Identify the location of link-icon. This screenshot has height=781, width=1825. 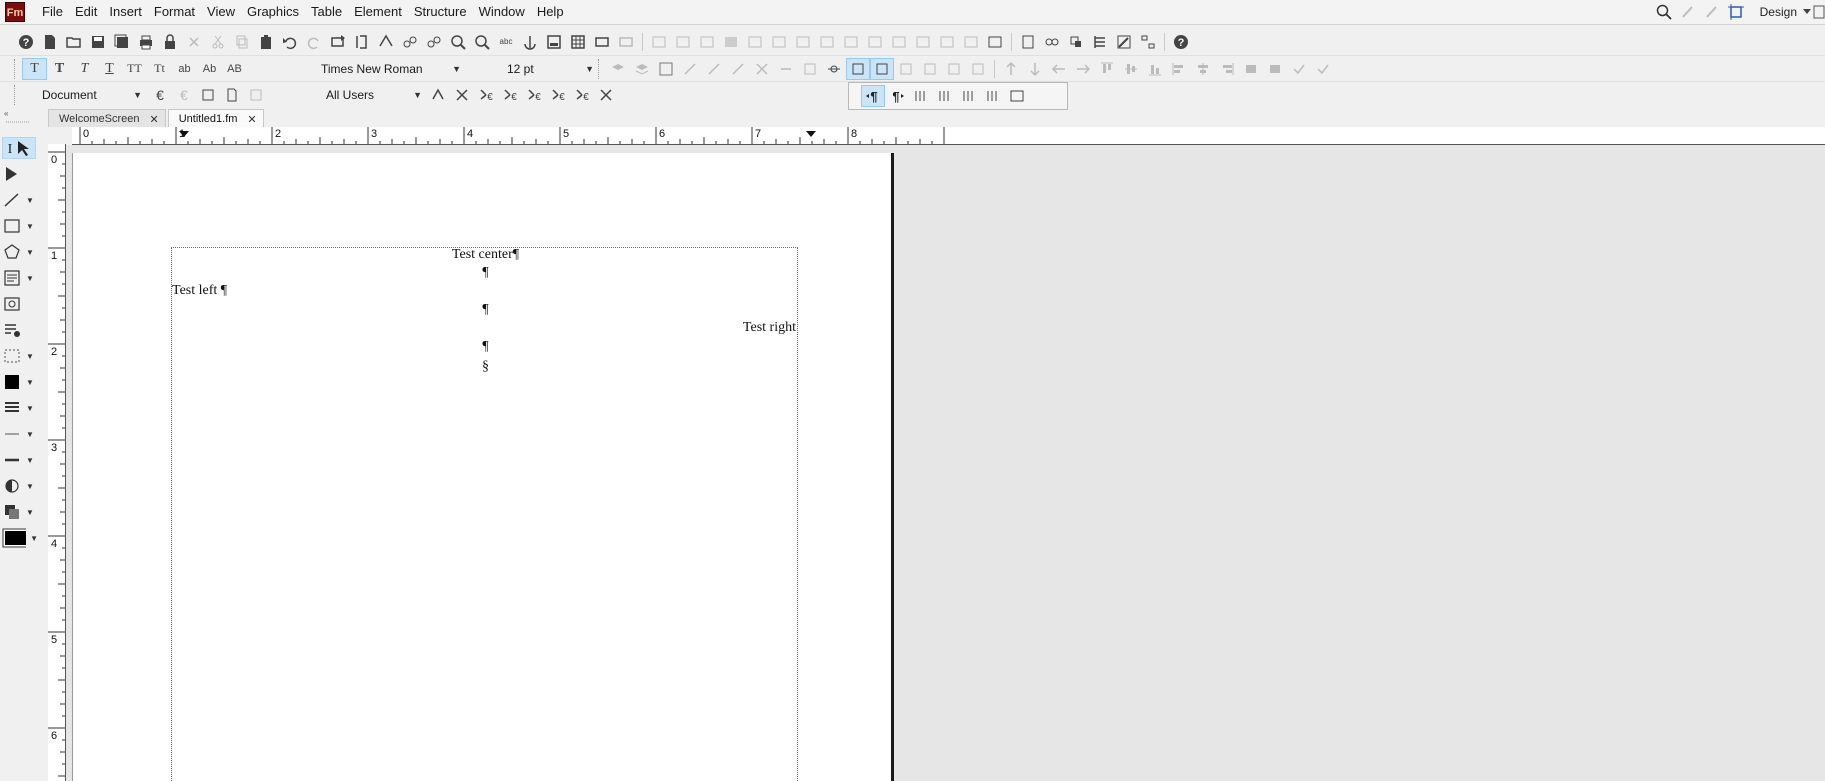
(410, 42).